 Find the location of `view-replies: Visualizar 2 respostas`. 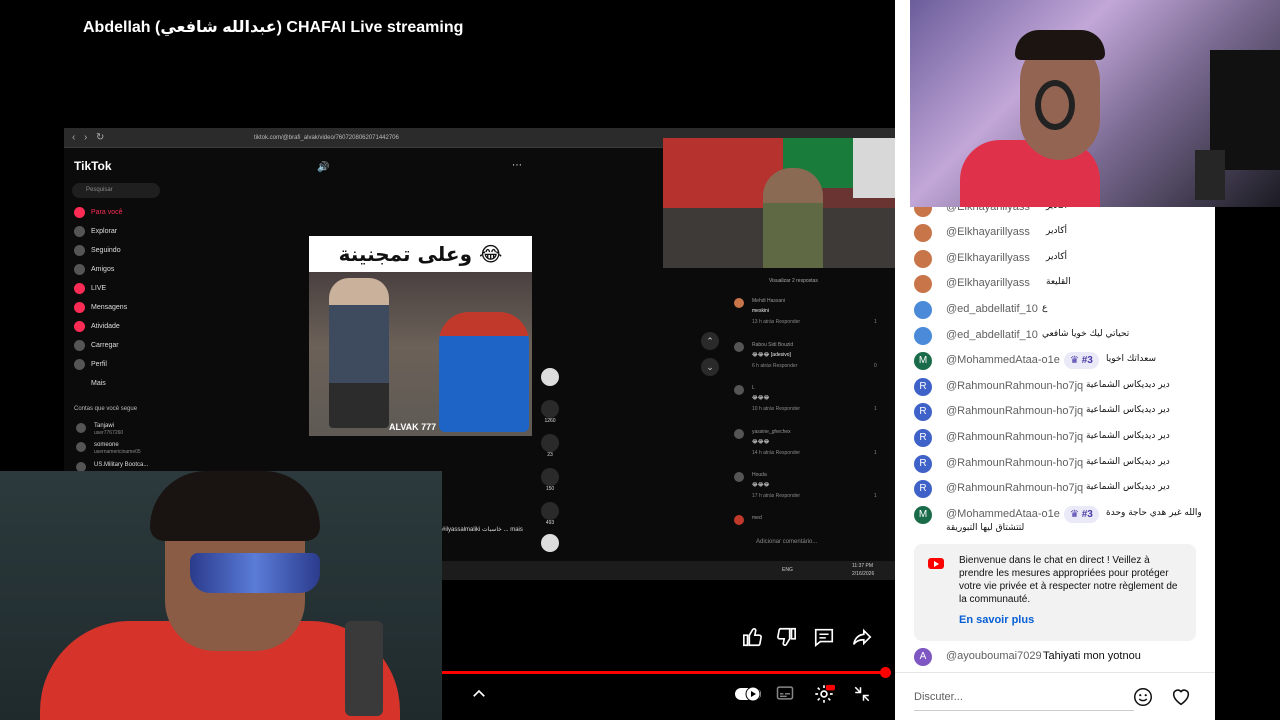

view-replies: Visualizar 2 respostas is located at coordinates (793, 281).